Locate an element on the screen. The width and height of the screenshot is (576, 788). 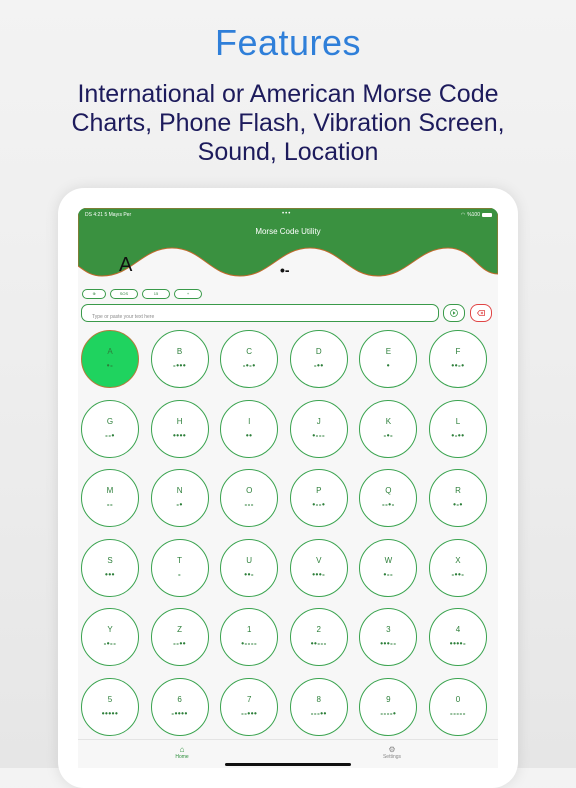
tab-settings: ⚙ Settings is located at coordinates (392, 752).